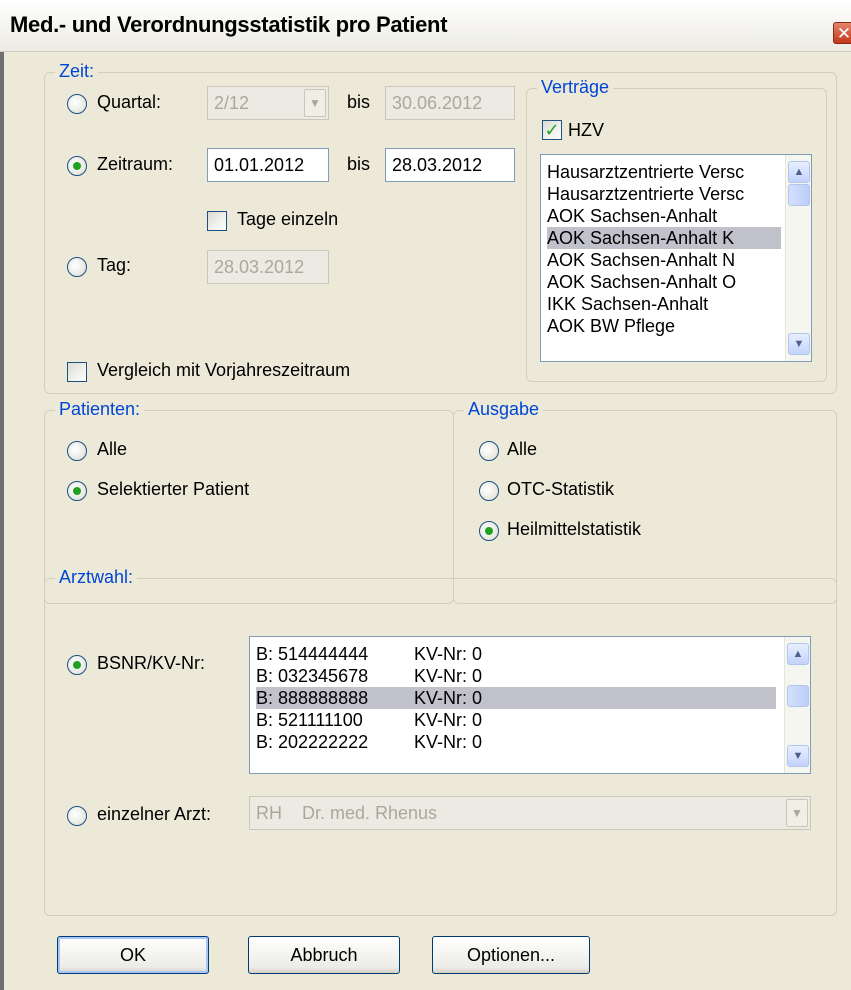  I want to click on ok-button: OK, so click(133, 955).